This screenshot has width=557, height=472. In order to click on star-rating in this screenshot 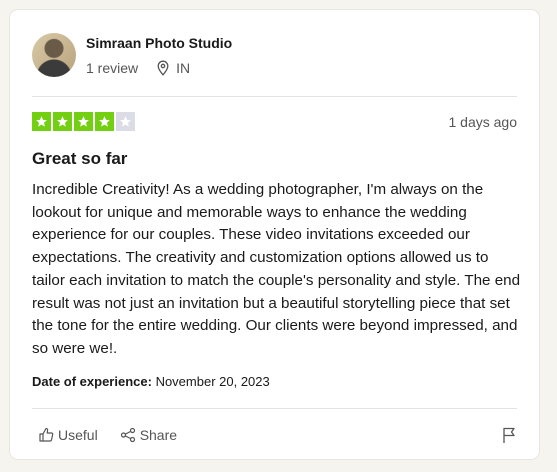, I will do `click(83, 121)`.